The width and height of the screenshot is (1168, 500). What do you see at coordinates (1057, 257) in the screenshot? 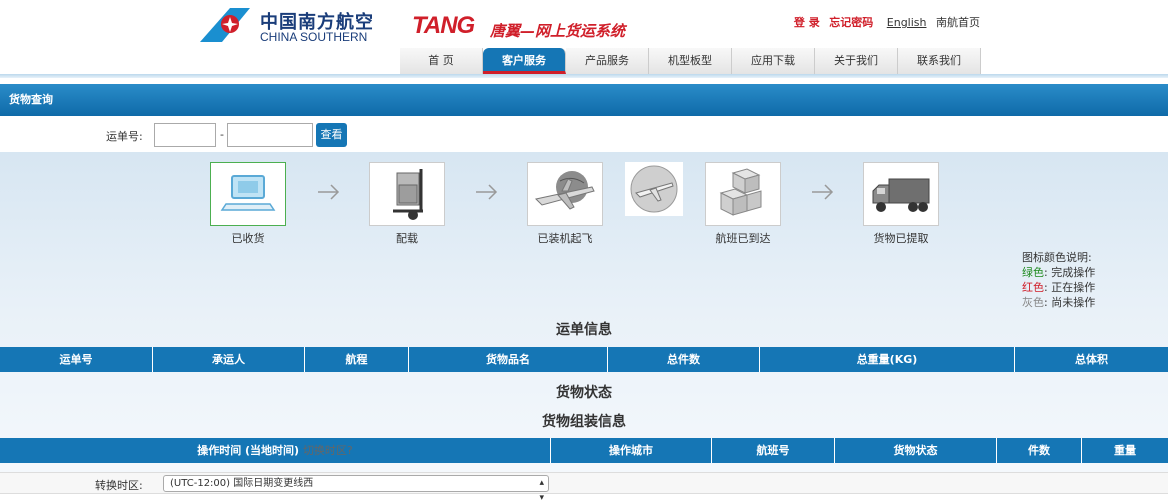
I see `legend-title: 图标颜色说明:` at bounding box center [1057, 257].